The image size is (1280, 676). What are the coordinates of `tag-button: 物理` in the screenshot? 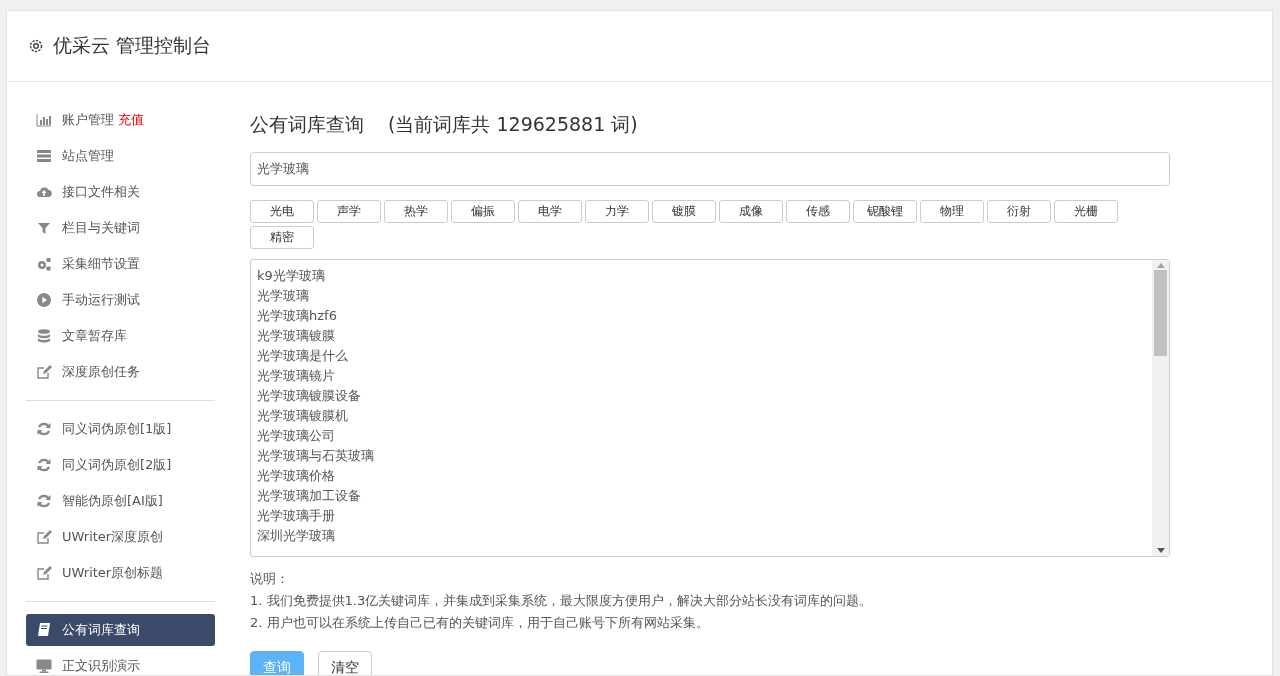 It's located at (952, 211).